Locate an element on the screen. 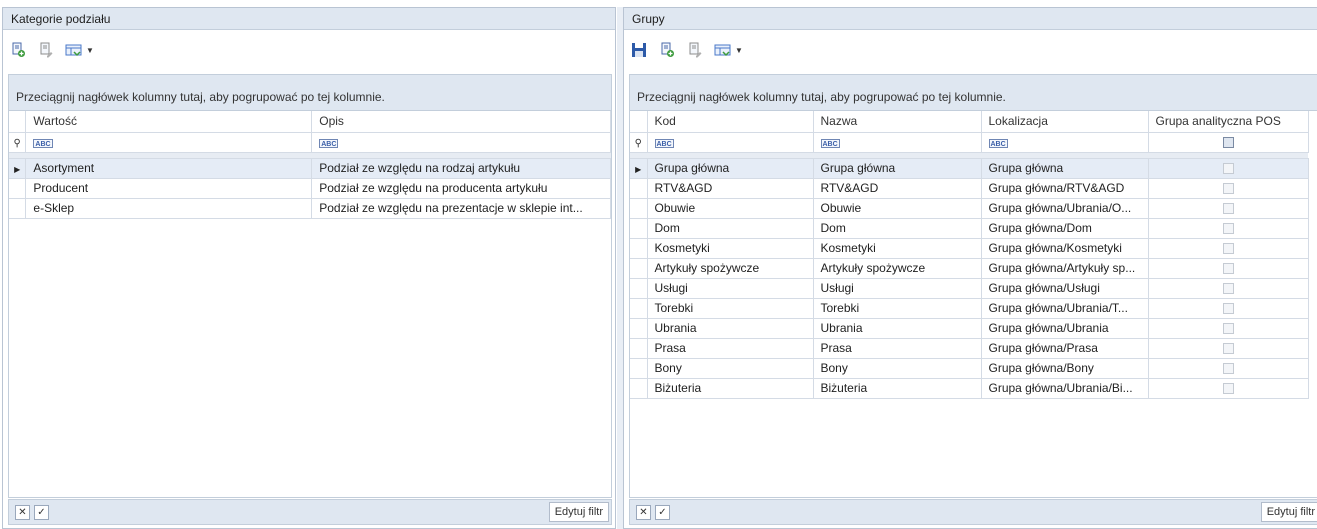 Image resolution: width=1317 pixels, height=529 pixels. table-row: Ubrania Ubrania Grupa główna/Ubrania is located at coordinates (969, 328).